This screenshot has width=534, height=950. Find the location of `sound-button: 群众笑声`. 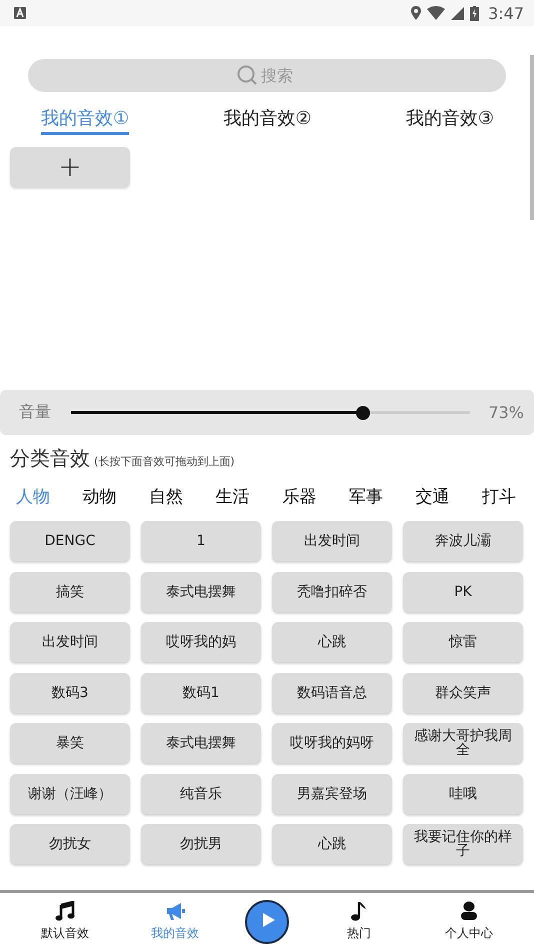

sound-button: 群众笑声 is located at coordinates (463, 692).